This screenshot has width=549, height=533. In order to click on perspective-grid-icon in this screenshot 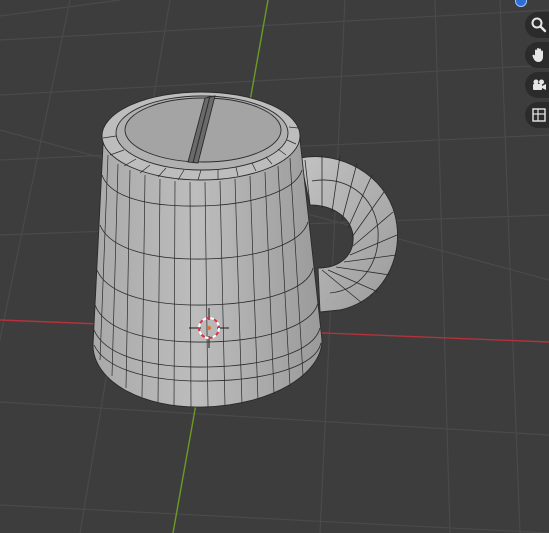, I will do `click(539, 115)`.